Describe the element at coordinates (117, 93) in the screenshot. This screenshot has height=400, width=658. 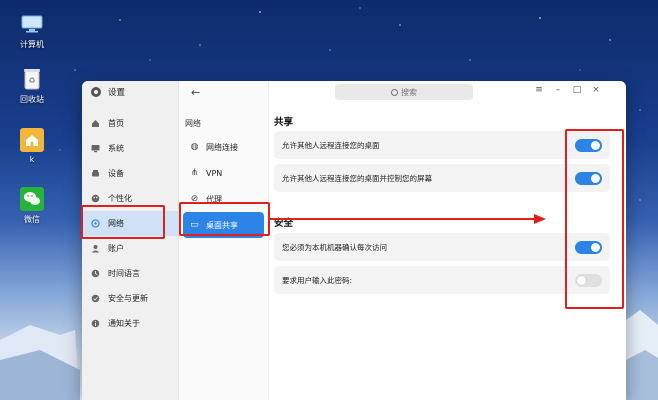
I see `app-title: 设置` at that location.